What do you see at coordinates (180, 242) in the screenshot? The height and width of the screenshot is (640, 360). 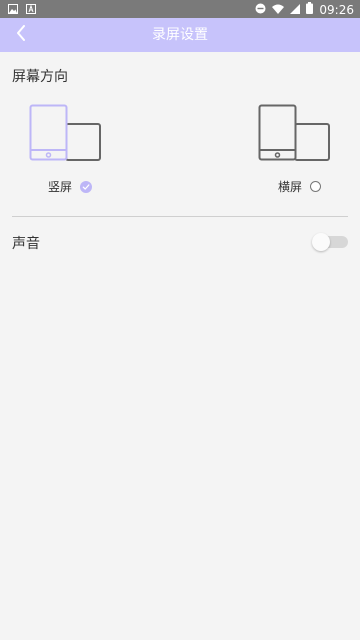 I see `sound-setting-row: 声音` at bounding box center [180, 242].